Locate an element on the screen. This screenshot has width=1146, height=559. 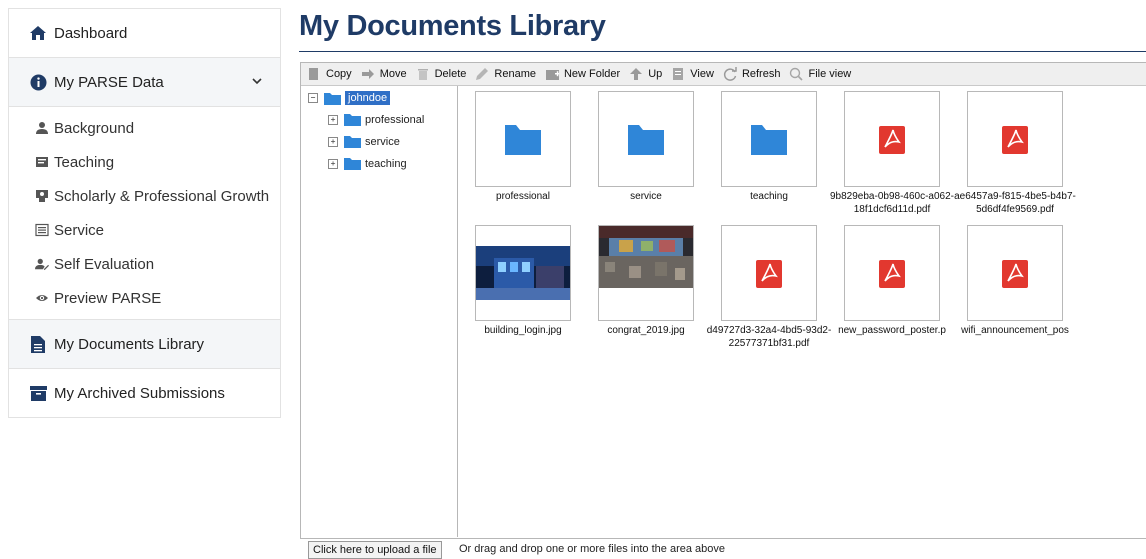
refresh-button: Refresh is located at coordinates (752, 74).